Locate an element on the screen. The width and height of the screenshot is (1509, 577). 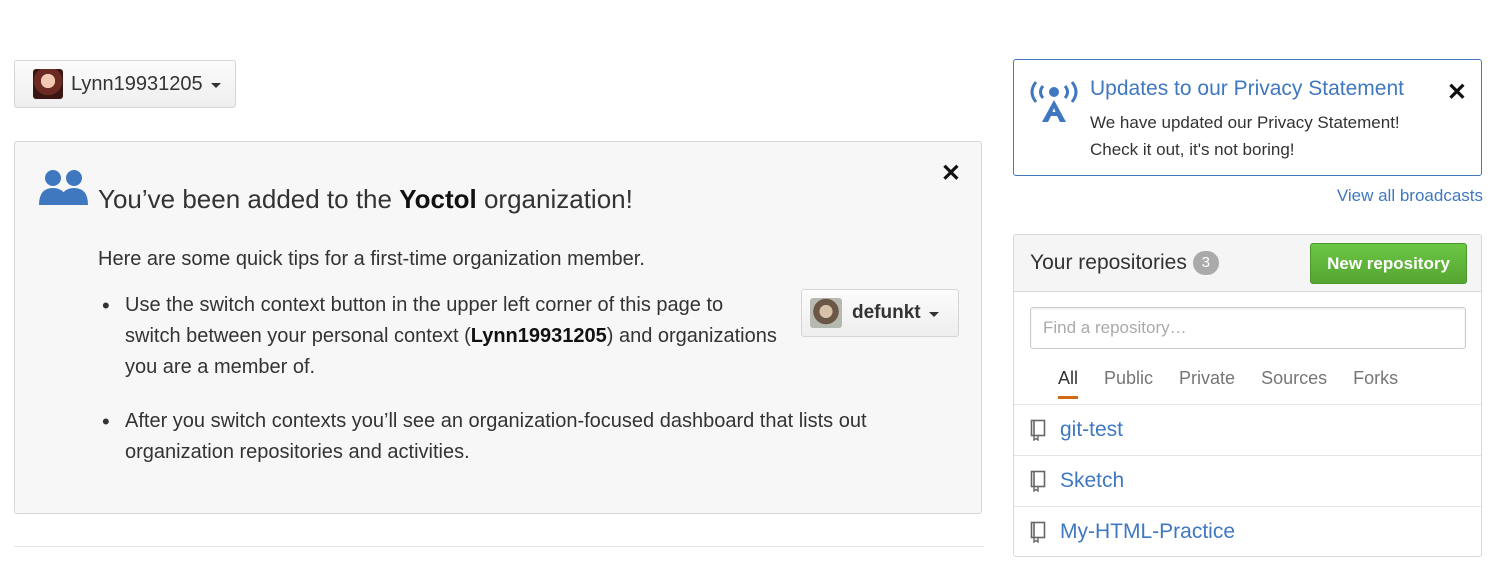
repositories-title: Your repositories 3 is located at coordinates (1124, 263).